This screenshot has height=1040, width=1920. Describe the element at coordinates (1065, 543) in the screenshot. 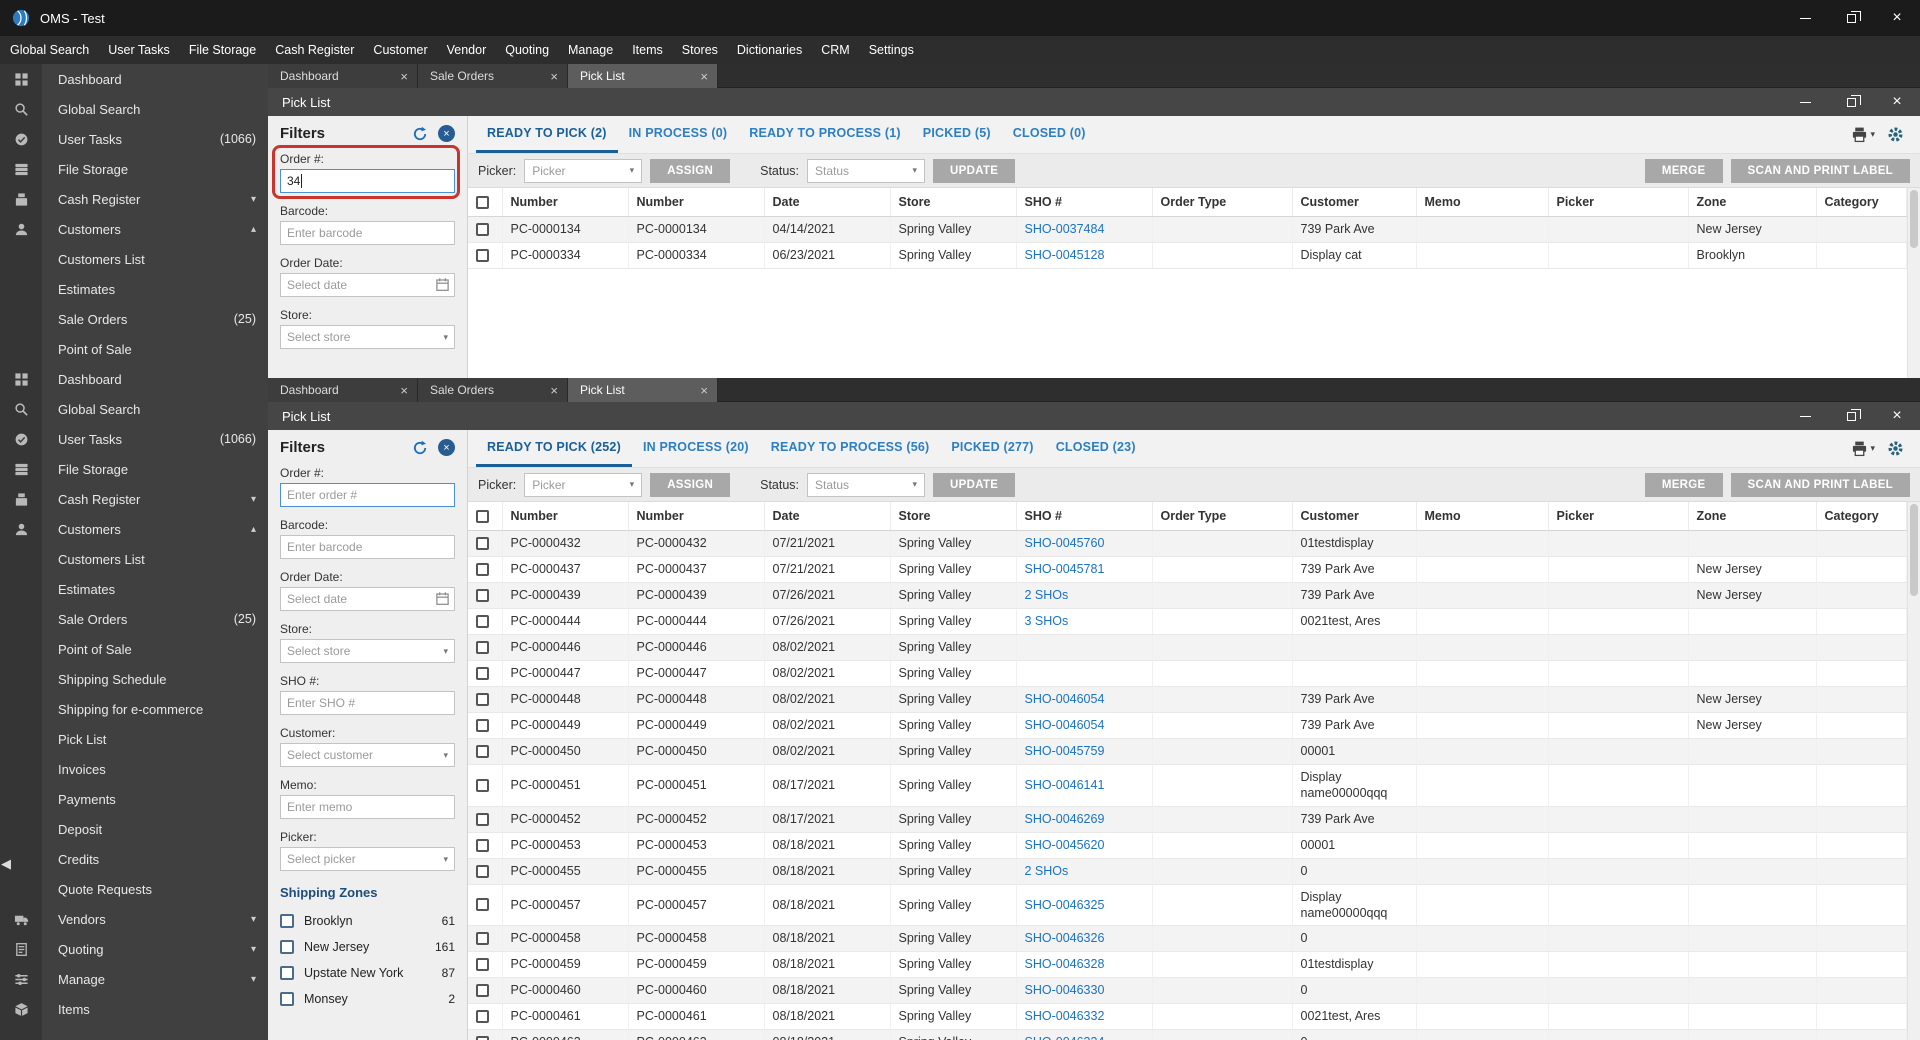

I see `sho-link: SHO-0045760` at that location.